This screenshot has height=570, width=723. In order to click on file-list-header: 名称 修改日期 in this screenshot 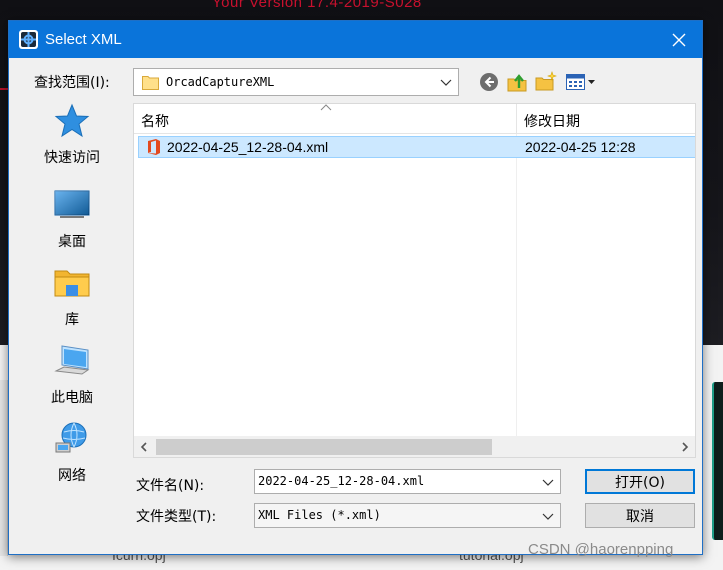, I will do `click(414, 119)`.